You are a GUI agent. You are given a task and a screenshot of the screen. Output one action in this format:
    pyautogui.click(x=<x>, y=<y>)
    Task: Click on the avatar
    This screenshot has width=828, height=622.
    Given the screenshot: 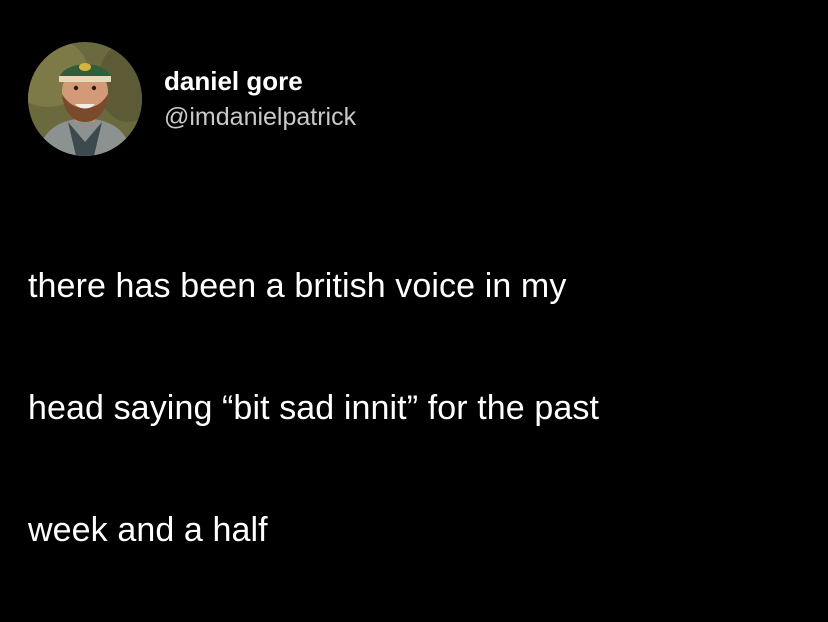 What is the action you would take?
    pyautogui.click(x=85, y=99)
    